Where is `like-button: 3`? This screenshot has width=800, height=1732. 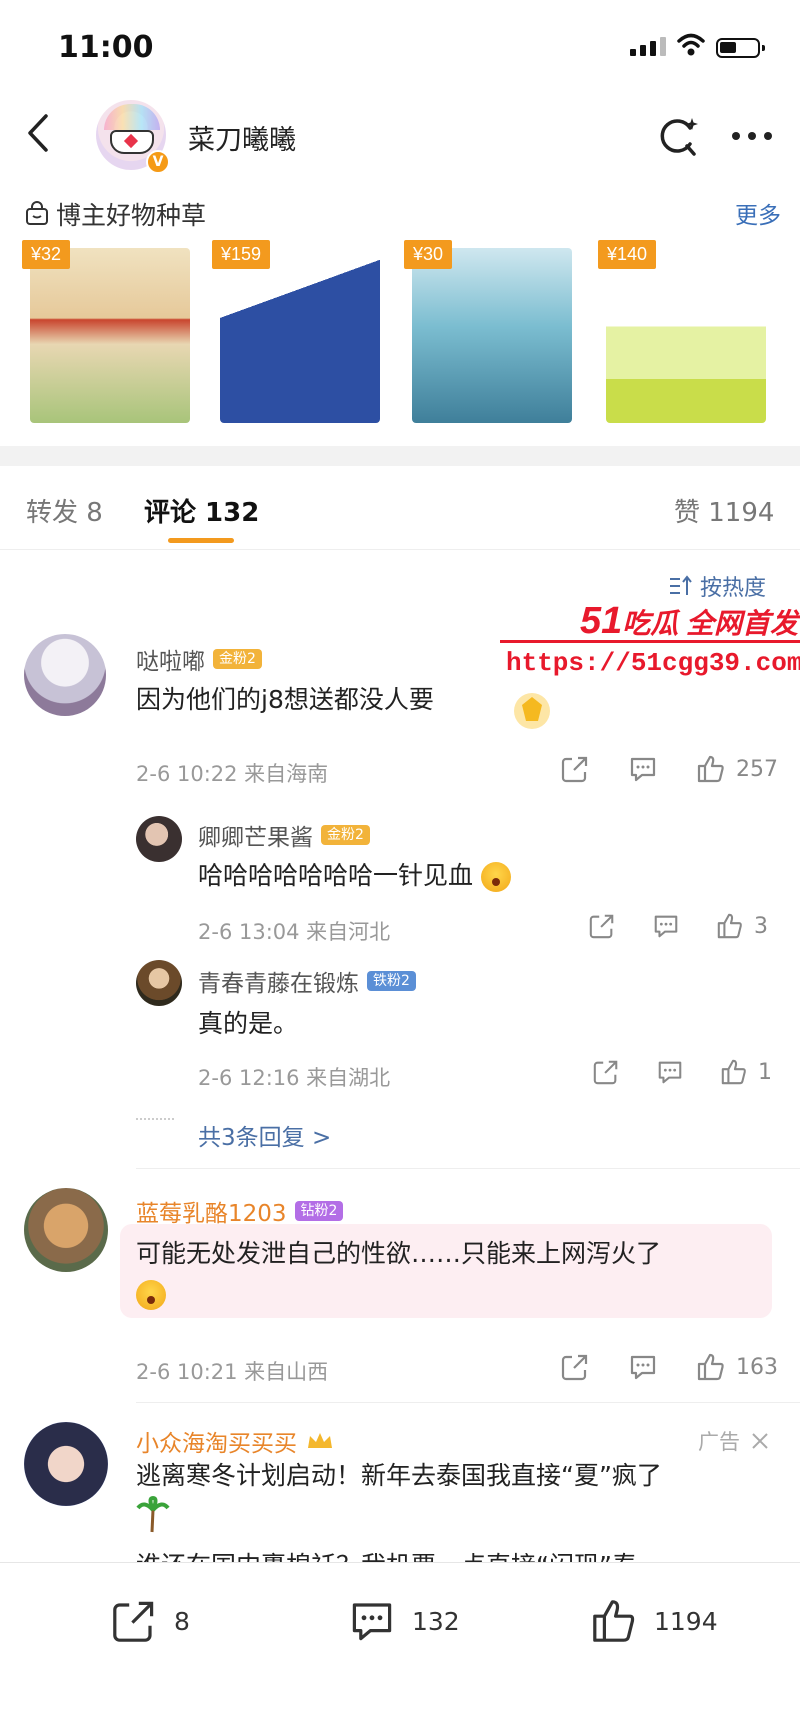 like-button: 3 is located at coordinates (742, 926).